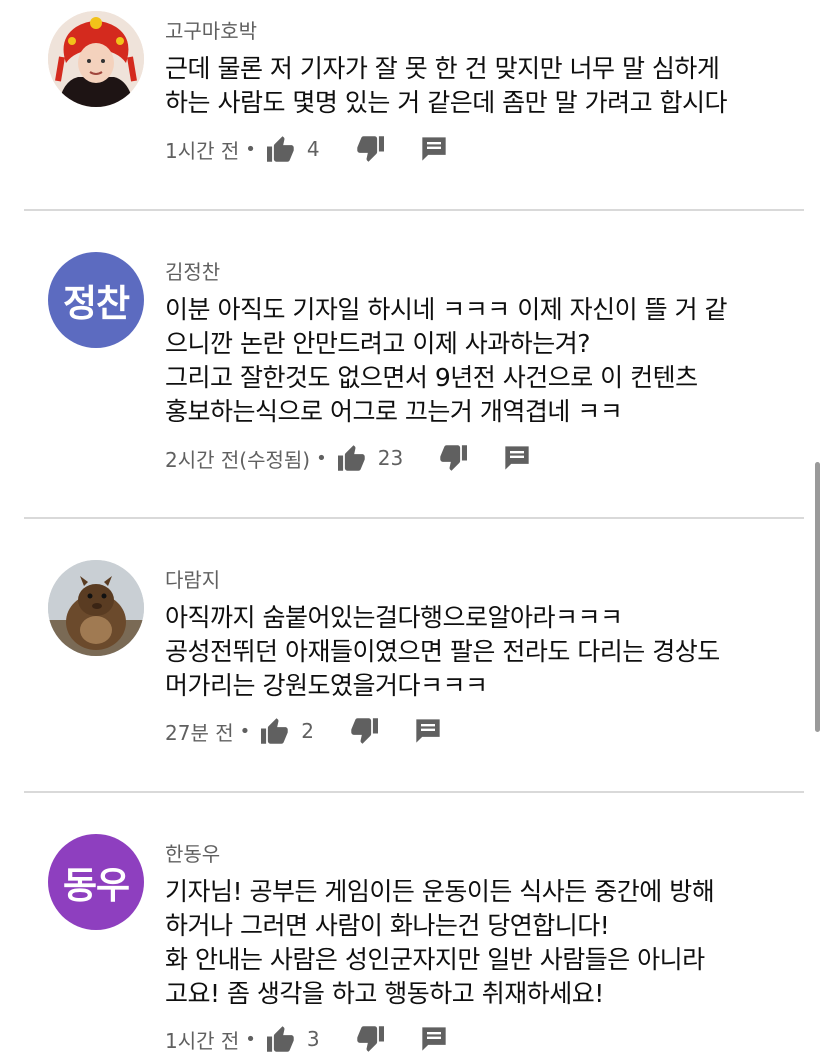 This screenshot has width=828, height=1063. I want to click on comment-actions: 27분 전 • 2, so click(303, 731).